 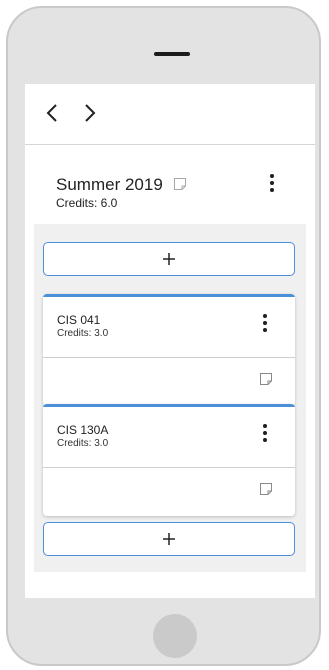 I want to click on term-title: Summer 2019, so click(x=109, y=184).